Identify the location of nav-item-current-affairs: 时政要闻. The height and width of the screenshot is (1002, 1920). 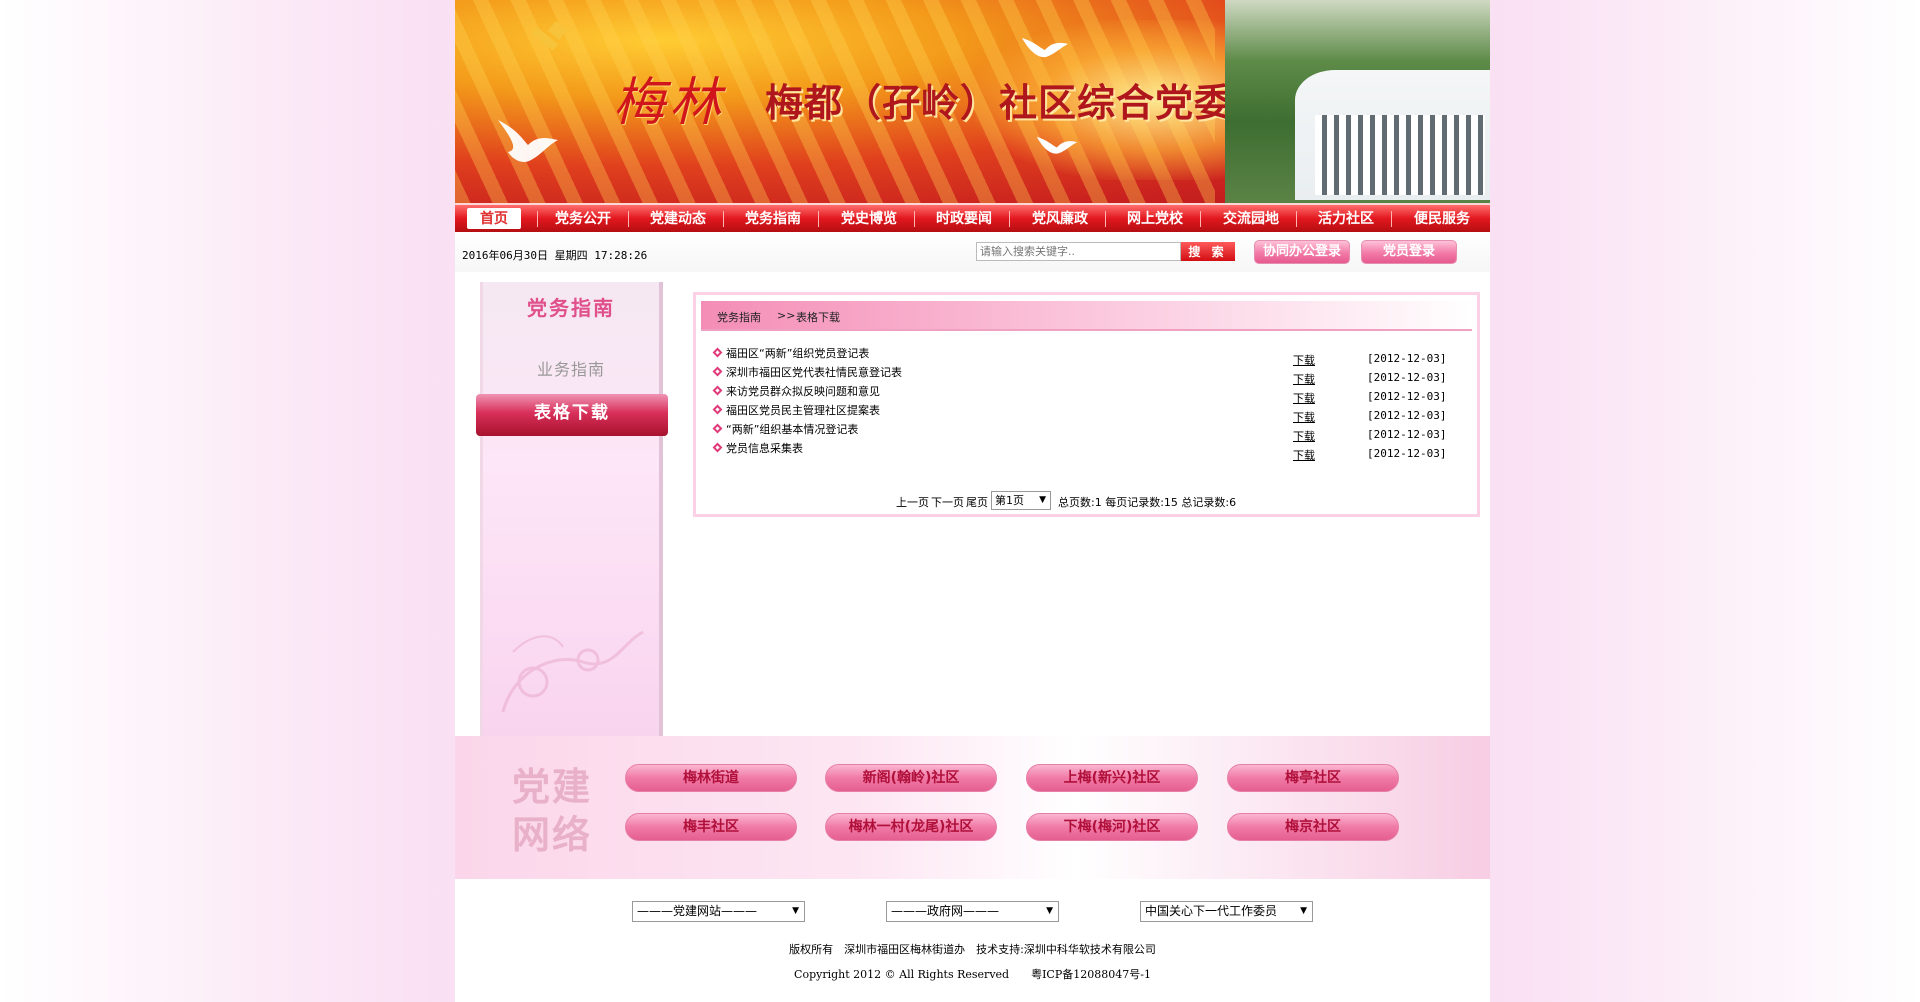
(964, 218).